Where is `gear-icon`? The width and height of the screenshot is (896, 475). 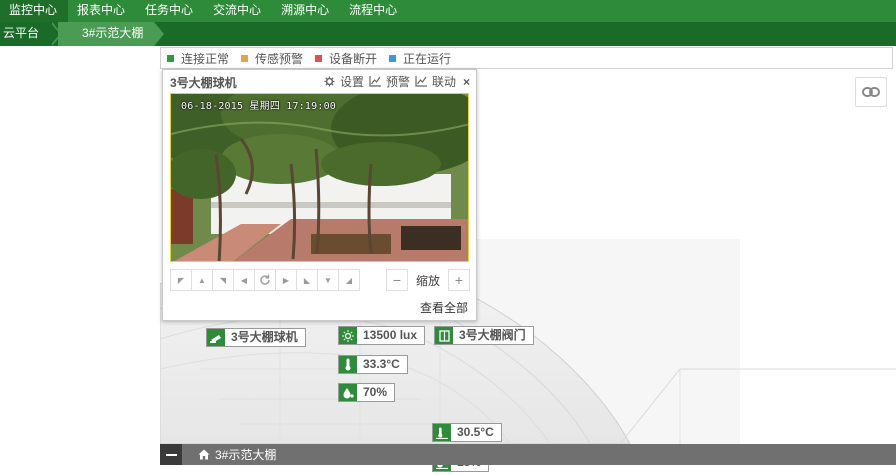 gear-icon is located at coordinates (329, 81).